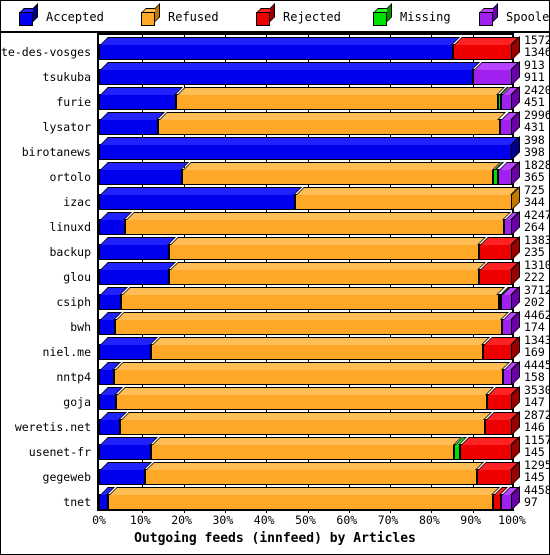 The width and height of the screenshot is (550, 555). Describe the element at coordinates (77, 502) in the screenshot. I see `y-axis-label: tnet` at that location.